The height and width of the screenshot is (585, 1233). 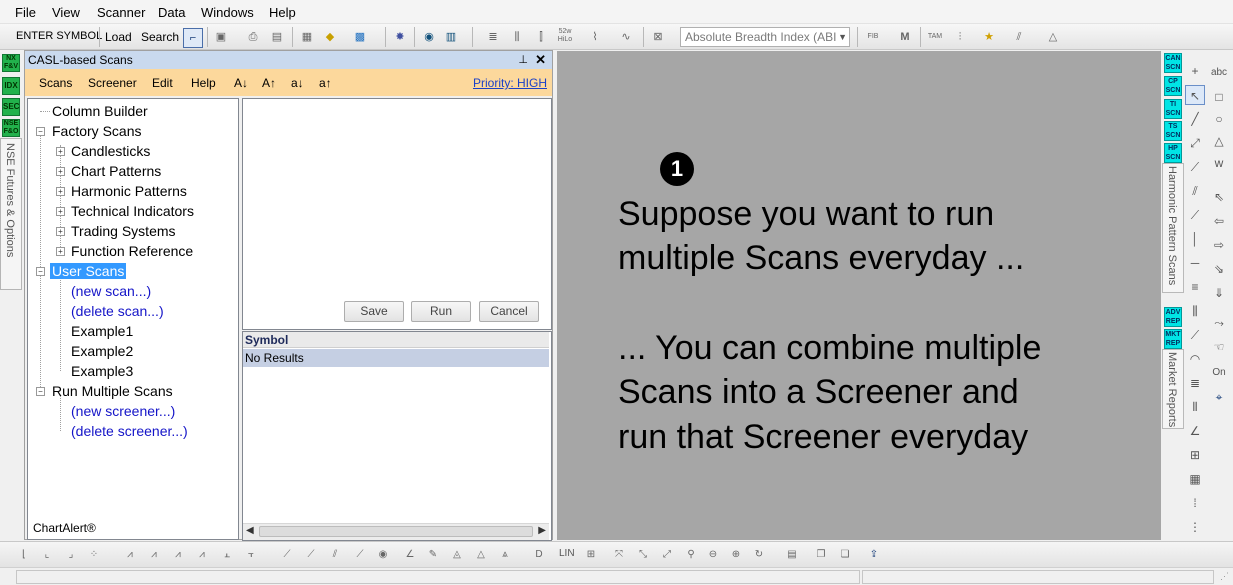 What do you see at coordinates (396, 358) in the screenshot?
I see `results-row: No Results` at bounding box center [396, 358].